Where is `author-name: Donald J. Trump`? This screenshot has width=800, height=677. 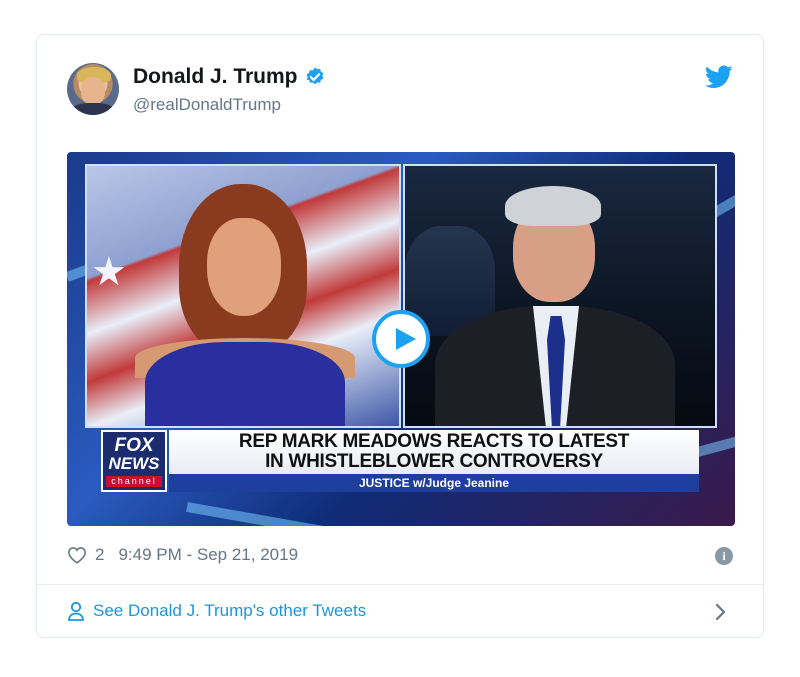
author-name: Donald J. Trump is located at coordinates (215, 77).